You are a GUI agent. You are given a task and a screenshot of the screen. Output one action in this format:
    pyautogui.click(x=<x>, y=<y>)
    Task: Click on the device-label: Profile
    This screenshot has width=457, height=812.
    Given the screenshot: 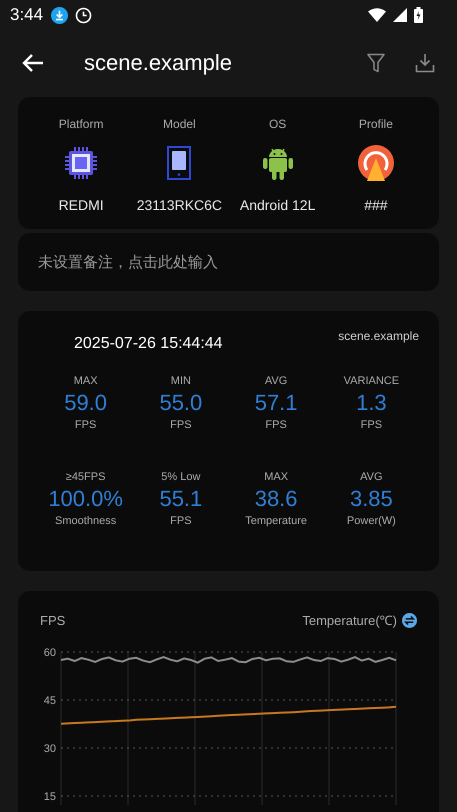 What is the action you would take?
    pyautogui.click(x=375, y=125)
    